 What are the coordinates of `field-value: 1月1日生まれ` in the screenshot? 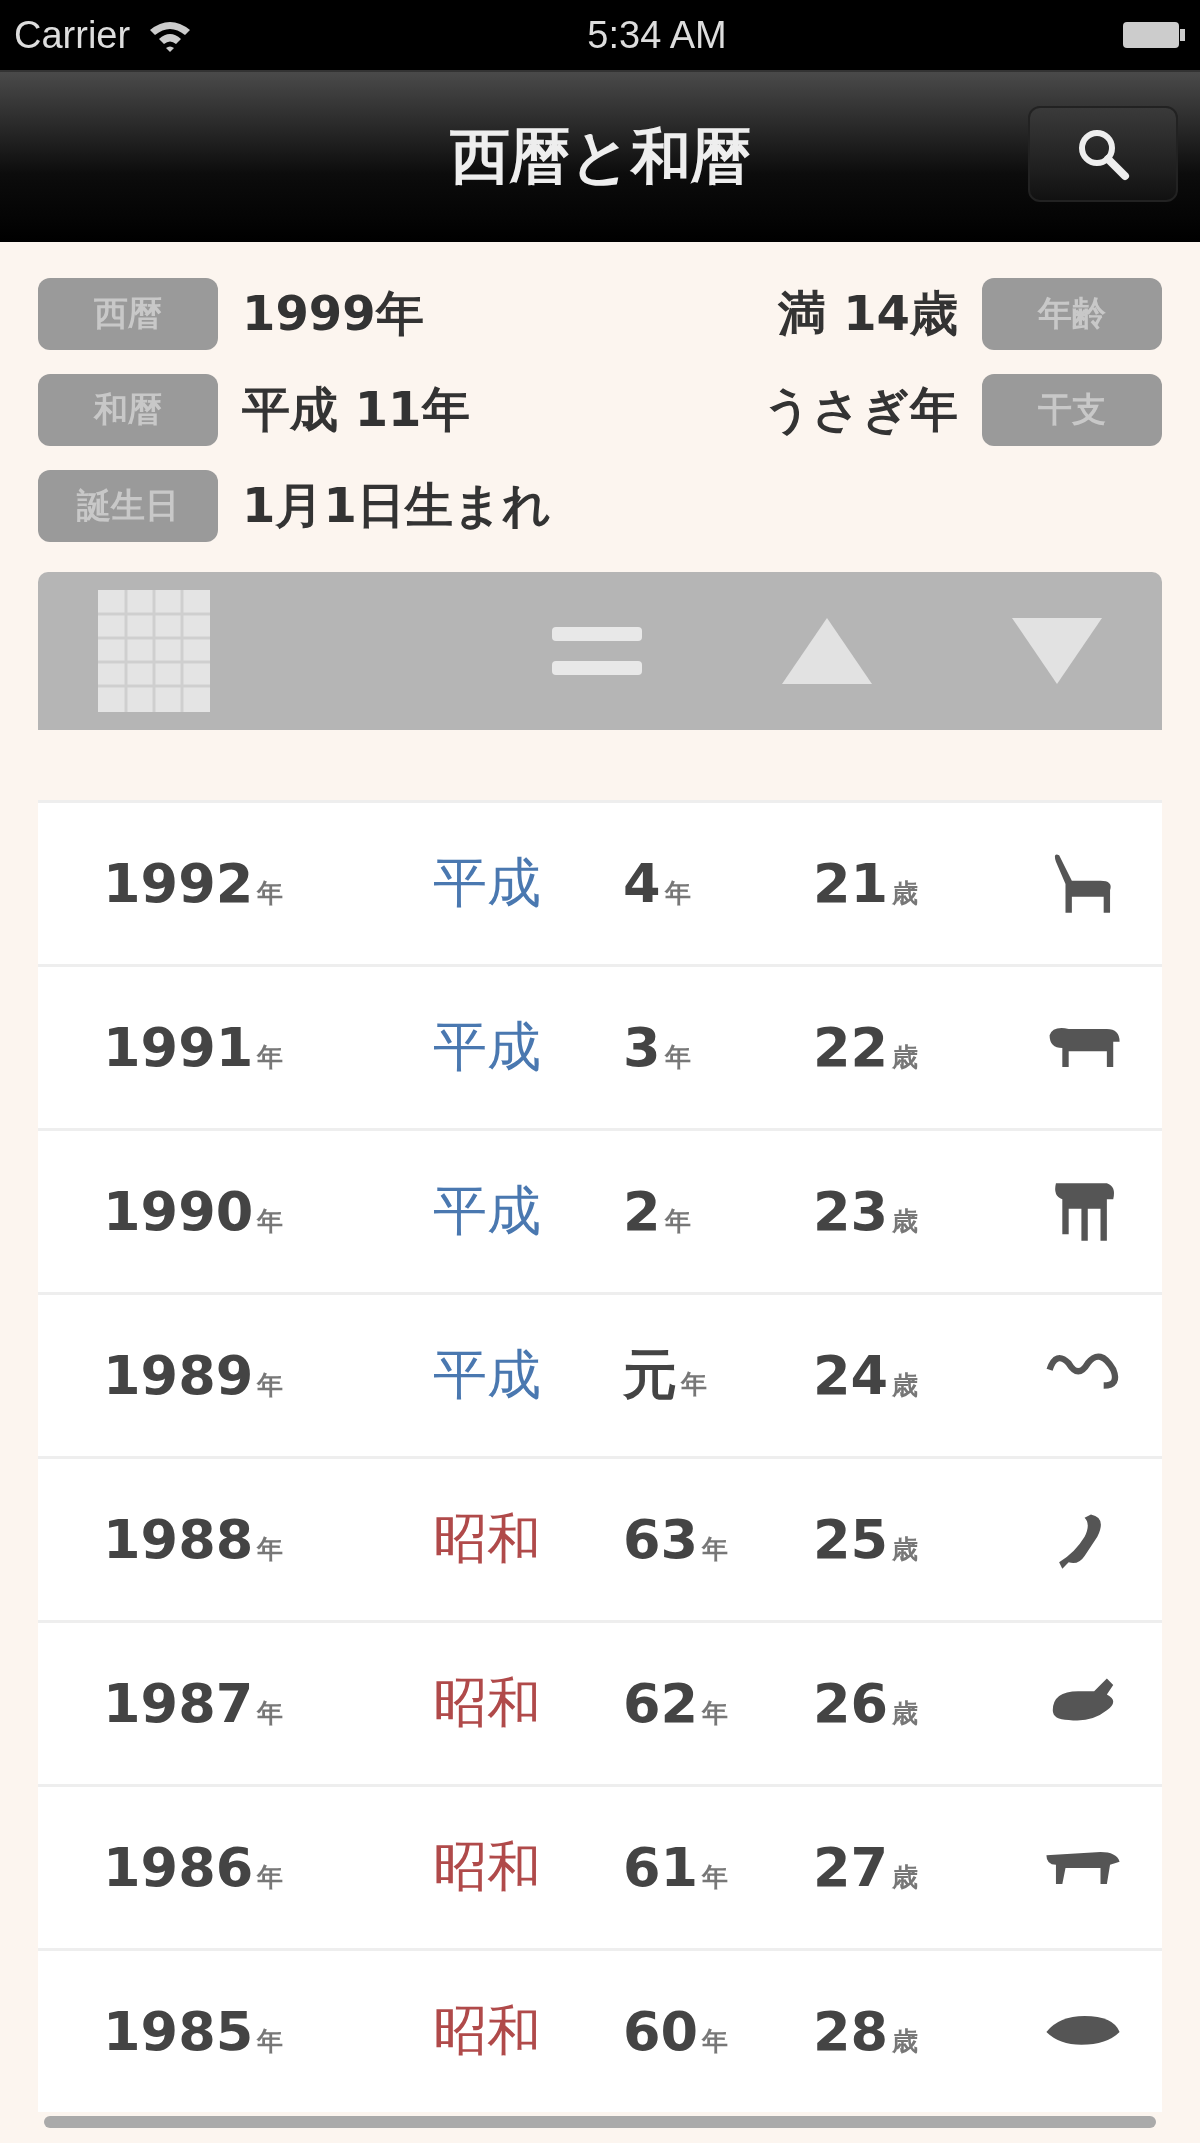 It's located at (396, 505).